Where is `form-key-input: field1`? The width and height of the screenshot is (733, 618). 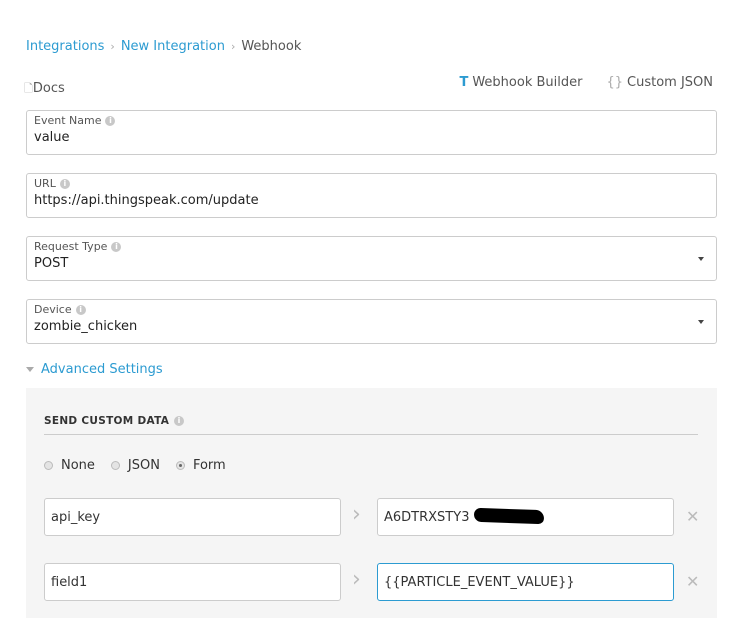 form-key-input: field1 is located at coordinates (192, 582).